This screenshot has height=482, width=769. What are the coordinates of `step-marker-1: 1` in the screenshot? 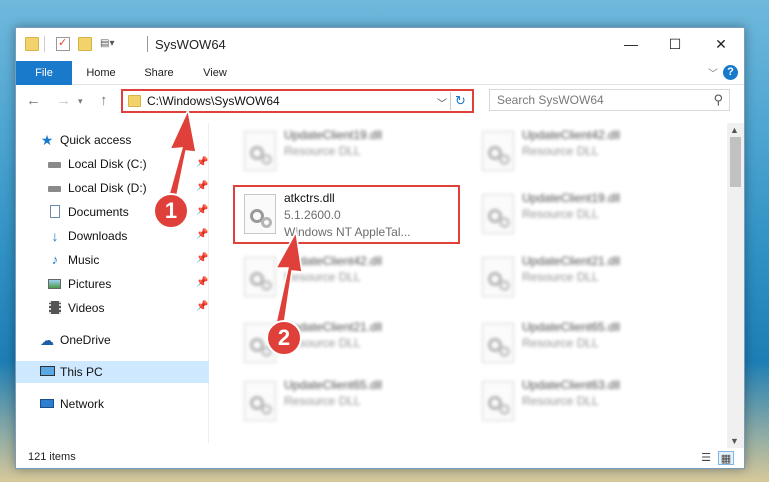 It's located at (171, 211).